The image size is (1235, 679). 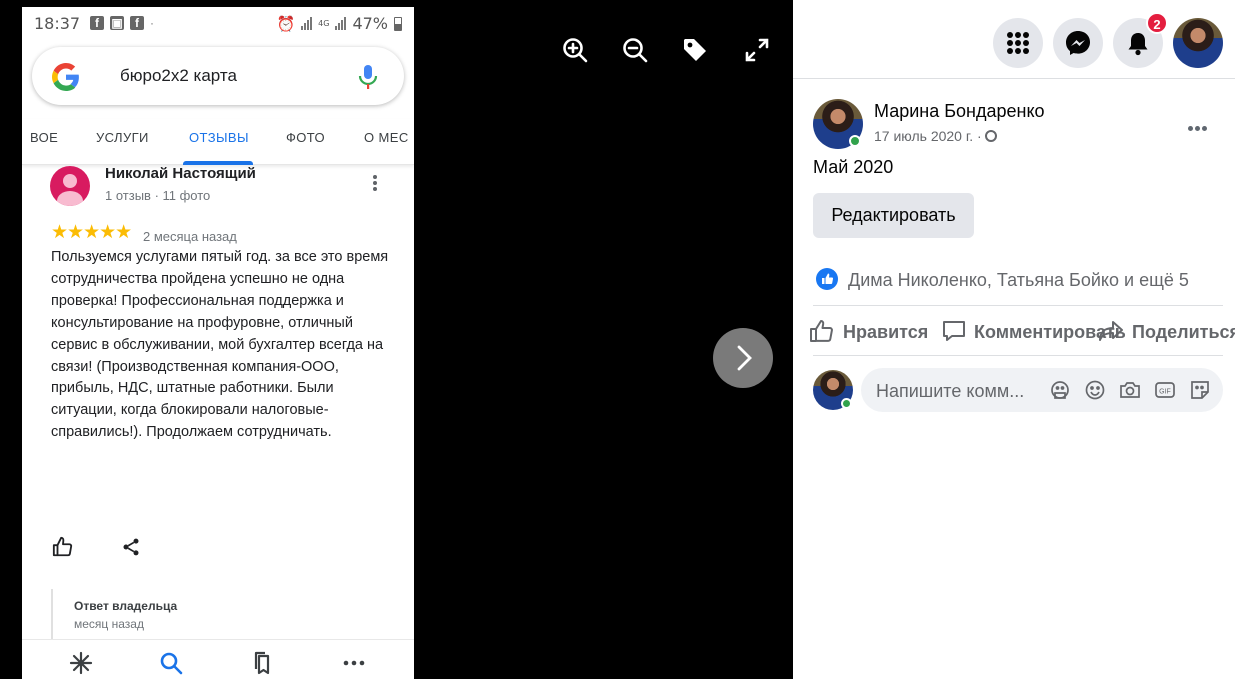 What do you see at coordinates (1130, 390) in the screenshot?
I see `camera-icon` at bounding box center [1130, 390].